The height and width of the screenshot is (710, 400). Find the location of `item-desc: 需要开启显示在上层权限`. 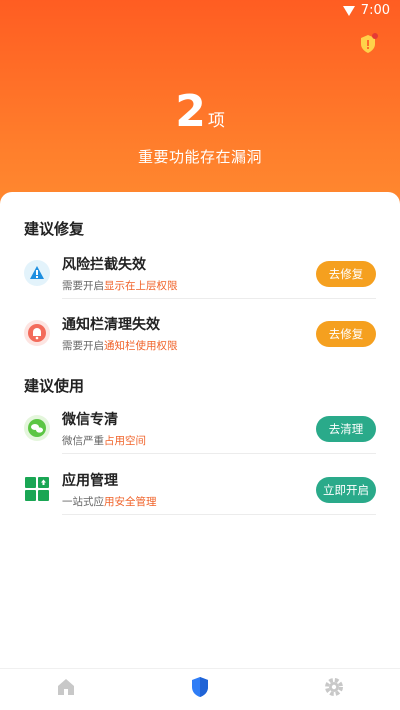

item-desc: 需要开启显示在上层权限 is located at coordinates (120, 286).